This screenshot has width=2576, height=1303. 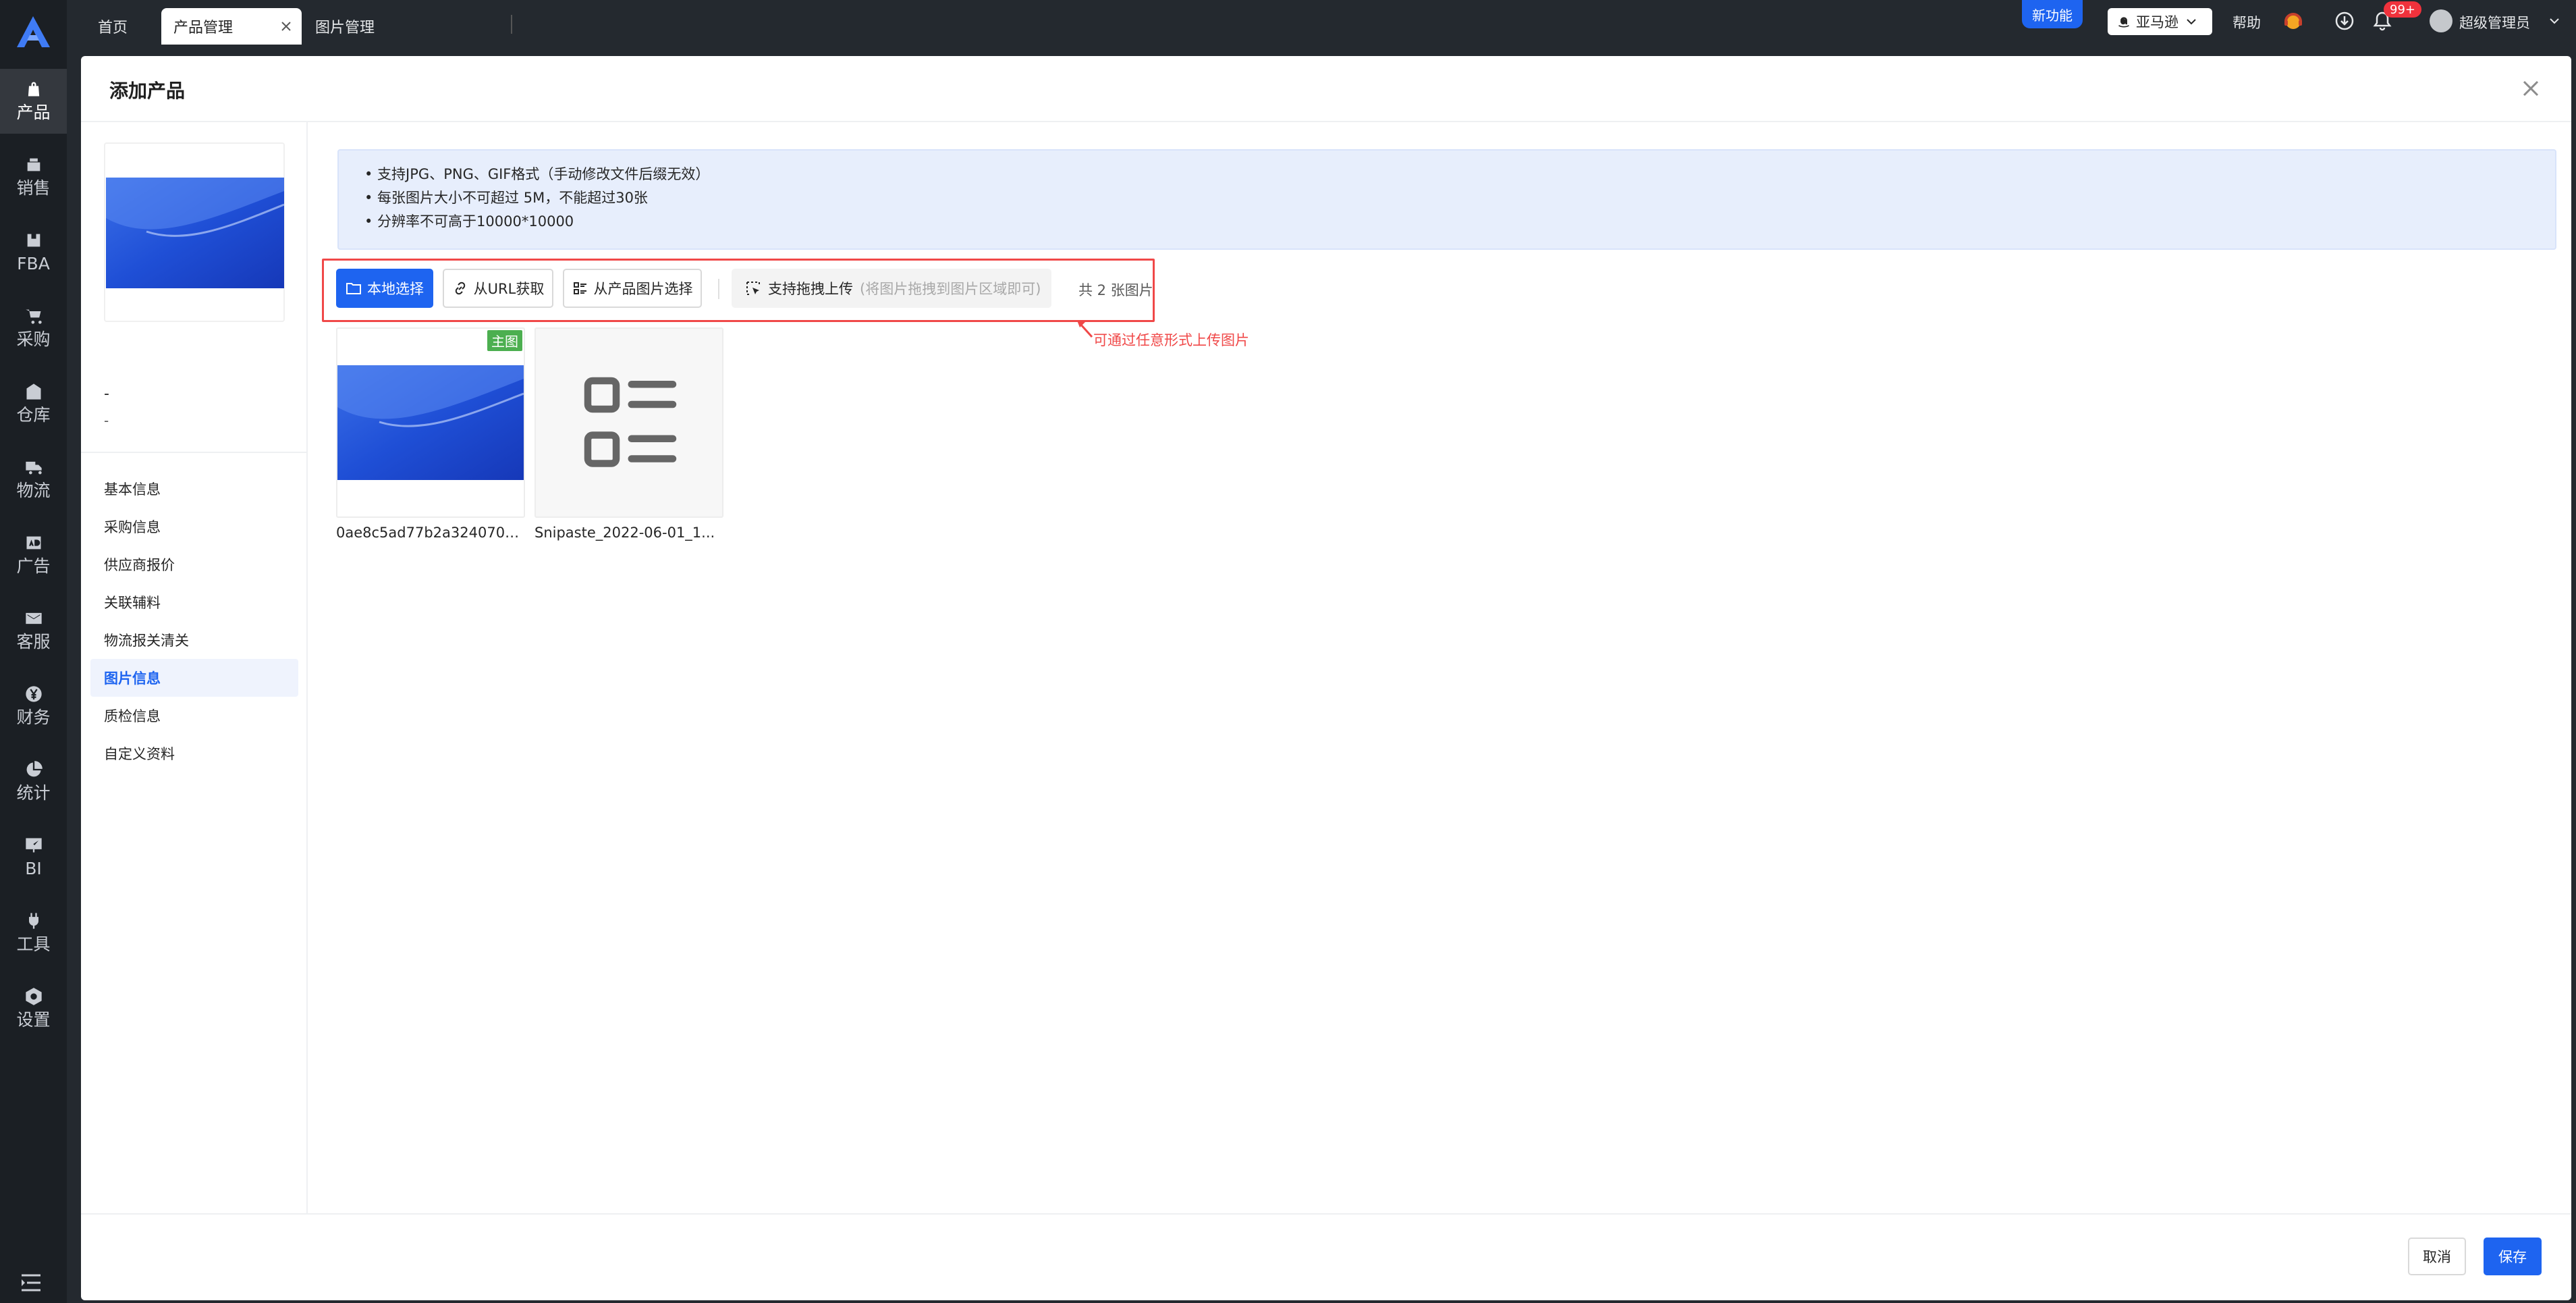 I want to click on sidebar-item-label: BI, so click(x=33, y=869).